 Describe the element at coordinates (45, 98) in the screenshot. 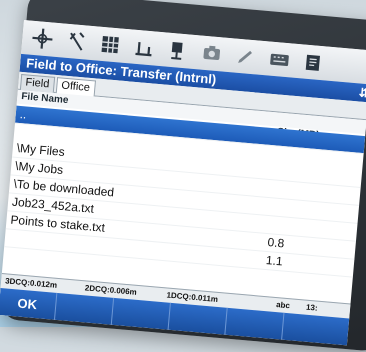

I see `column-header-file-name: File Name` at that location.